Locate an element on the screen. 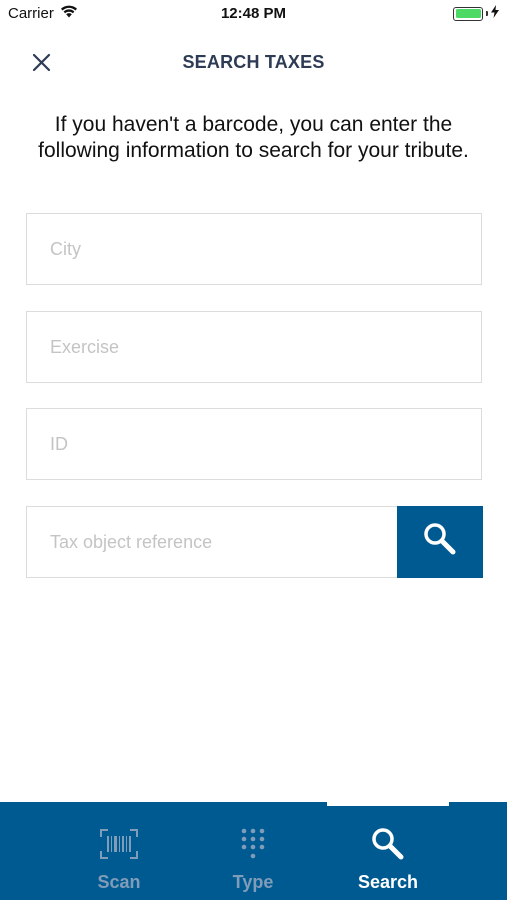 The image size is (507, 900). tab-search-label: Search is located at coordinates (388, 882).